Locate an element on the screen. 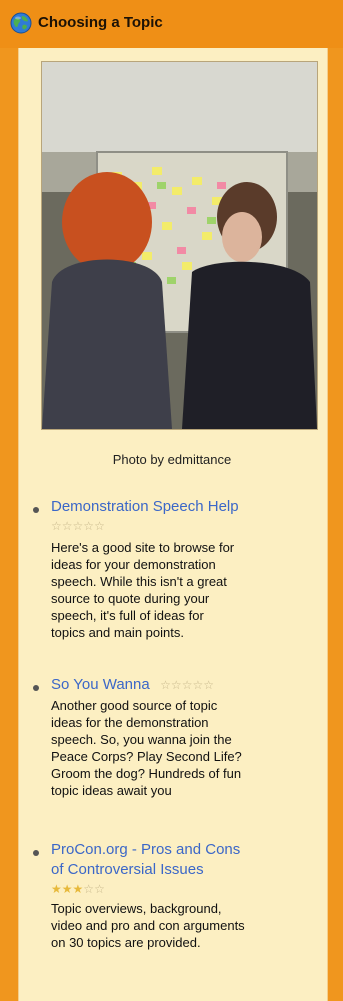 This screenshot has height=1001, width=343. desc-line: Topic overviews, background, is located at coordinates (136, 908).